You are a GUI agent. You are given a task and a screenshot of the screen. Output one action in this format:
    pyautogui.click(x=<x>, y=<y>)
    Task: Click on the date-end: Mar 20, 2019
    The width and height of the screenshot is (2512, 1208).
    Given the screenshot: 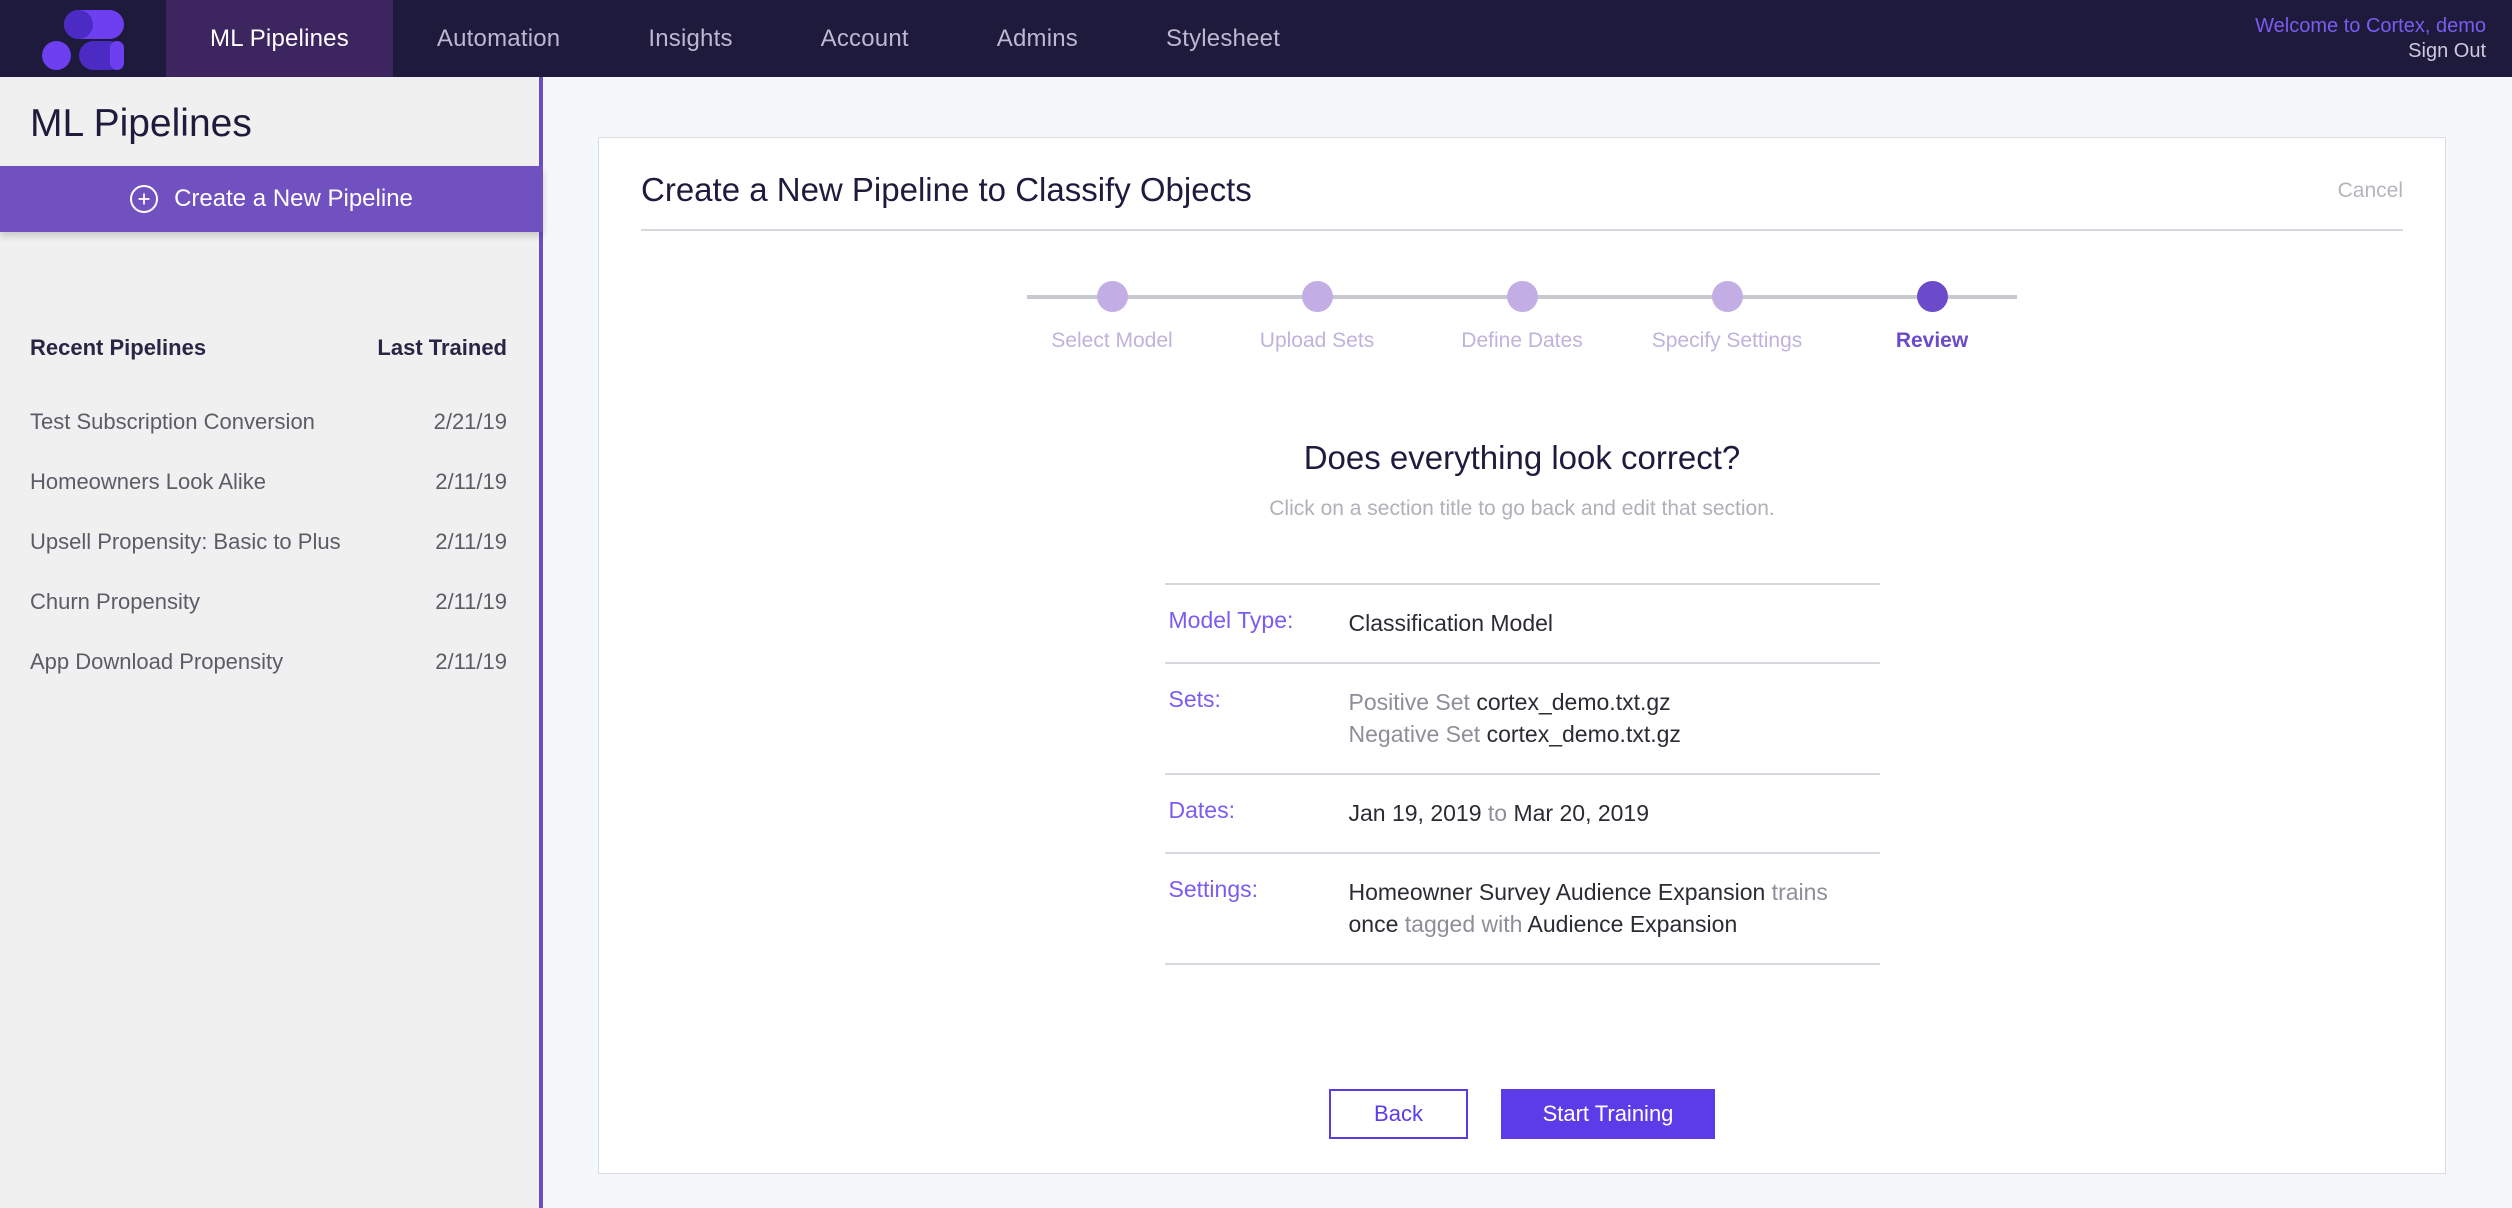 What is the action you would take?
    pyautogui.click(x=1581, y=812)
    